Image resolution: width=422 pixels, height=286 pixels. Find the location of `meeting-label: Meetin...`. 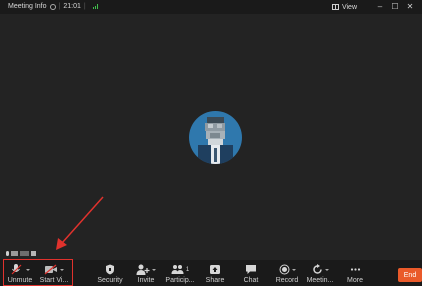

meeting-label: Meetin... is located at coordinates (320, 280).